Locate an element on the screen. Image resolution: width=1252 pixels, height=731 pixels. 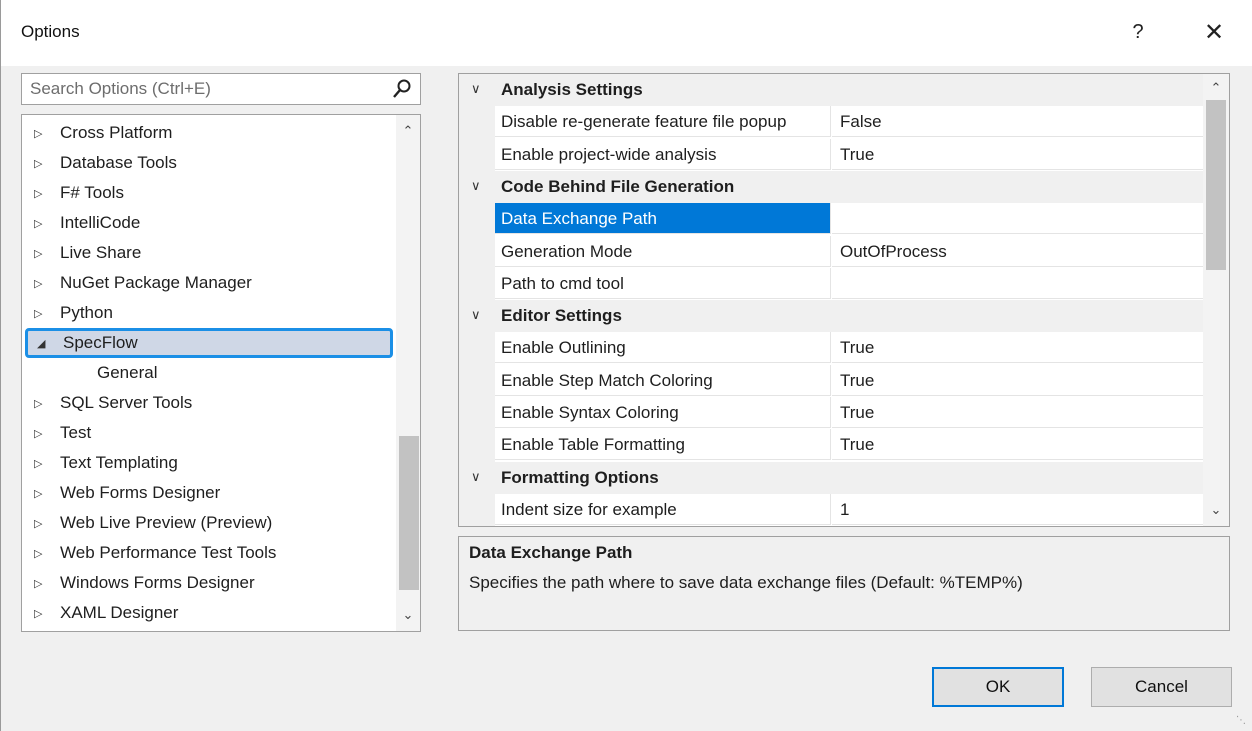
grid-scroll-thumb is located at coordinates (1216, 185).